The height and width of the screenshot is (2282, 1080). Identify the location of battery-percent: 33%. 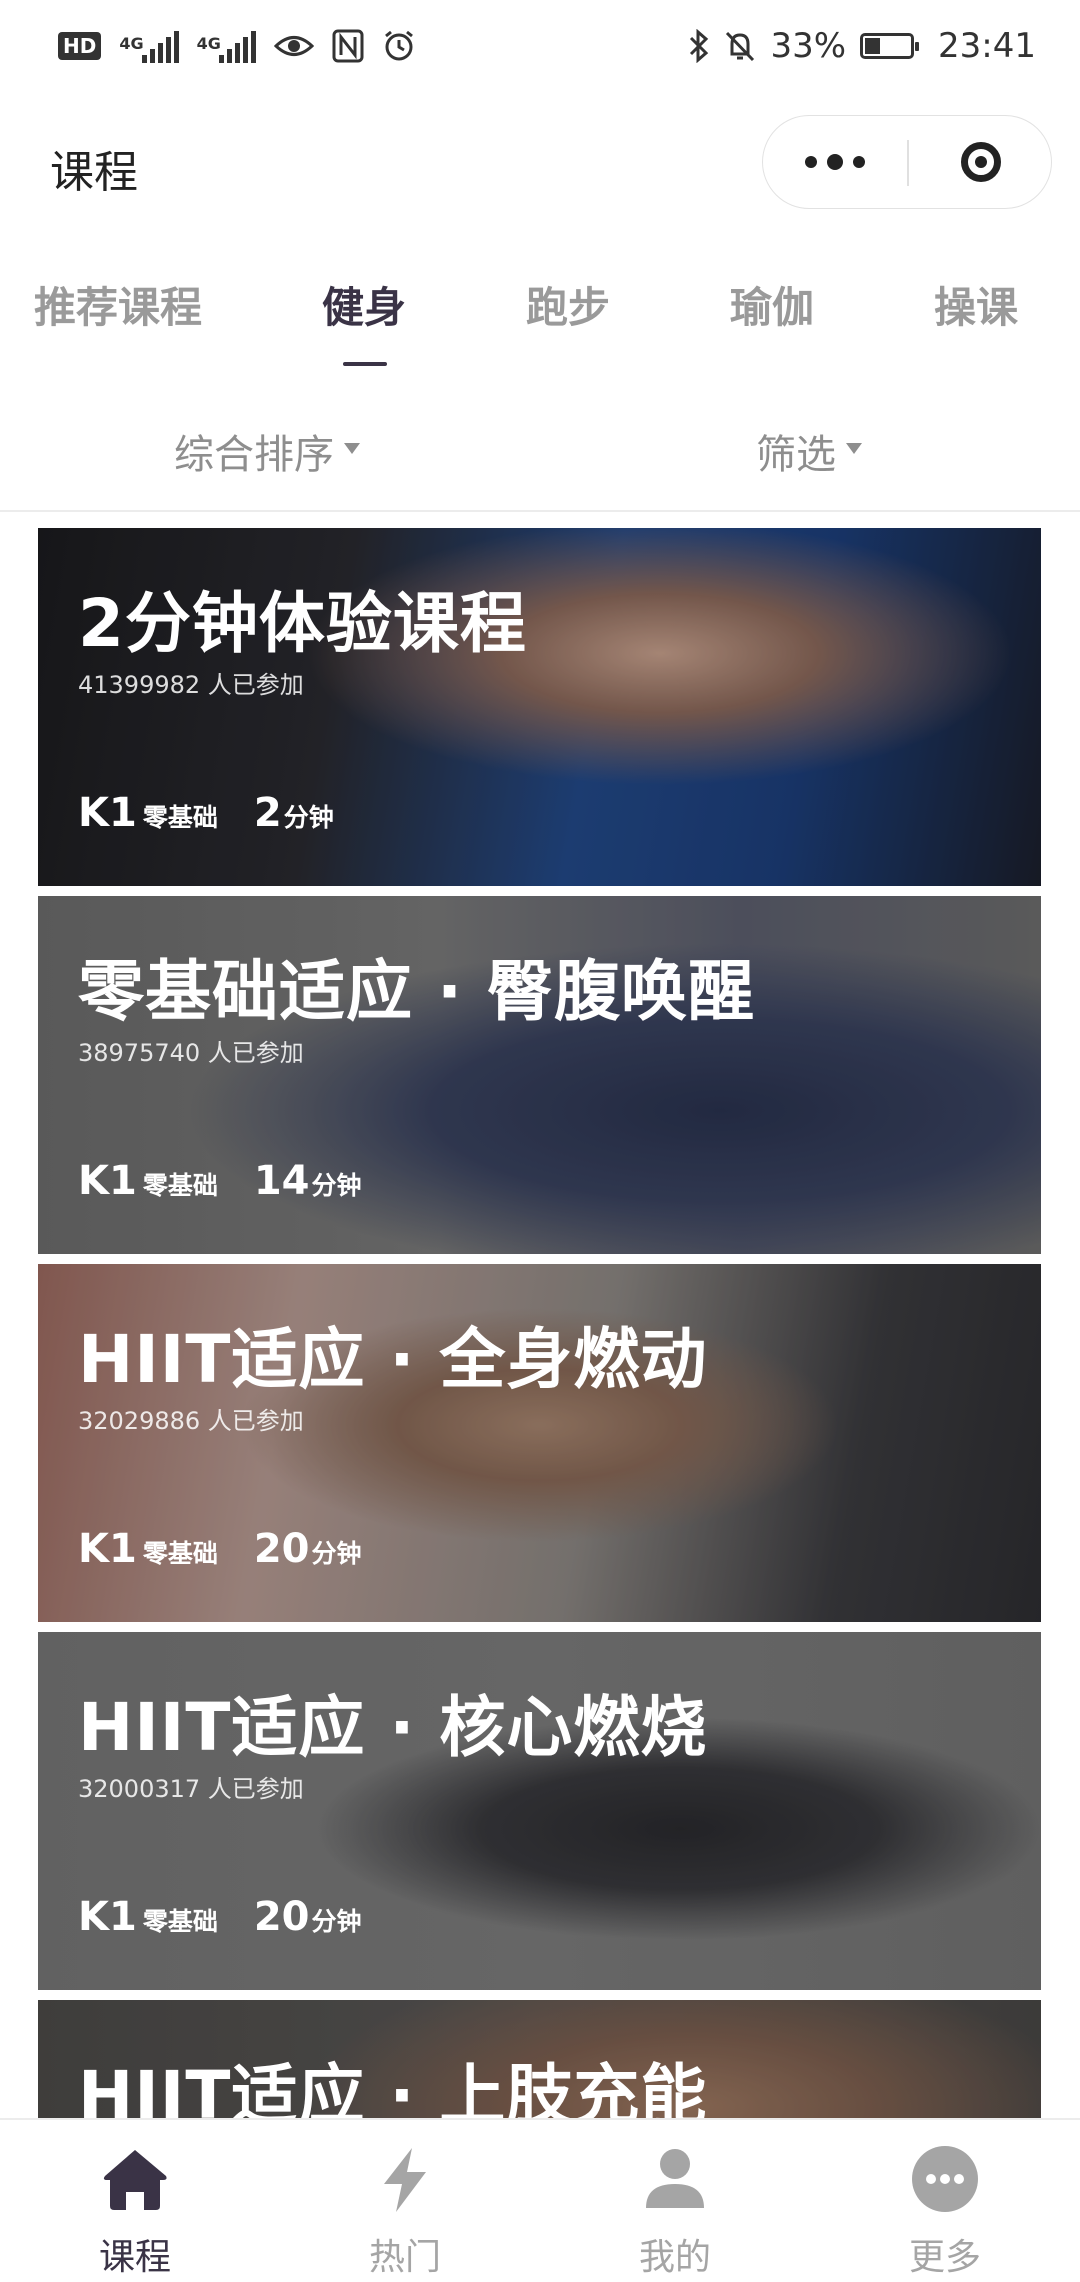
(808, 46).